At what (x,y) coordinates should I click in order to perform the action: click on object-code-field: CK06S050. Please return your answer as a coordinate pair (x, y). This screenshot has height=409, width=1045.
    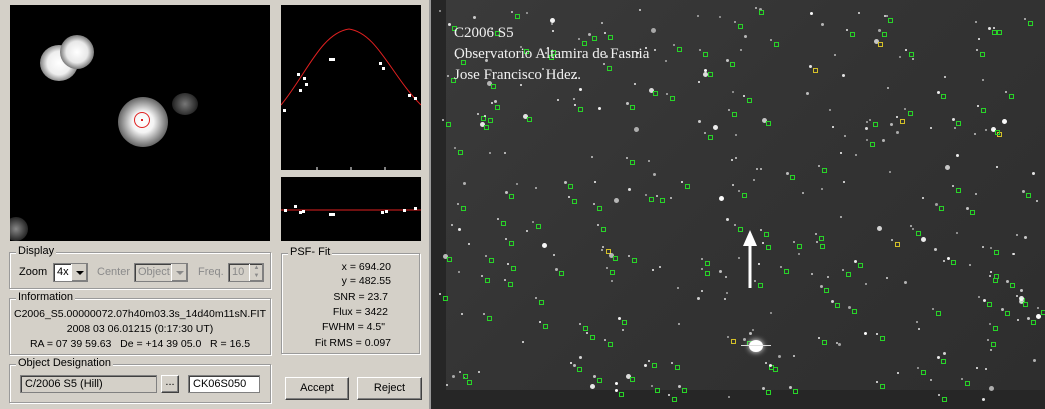
    Looking at the image, I should click on (224, 384).